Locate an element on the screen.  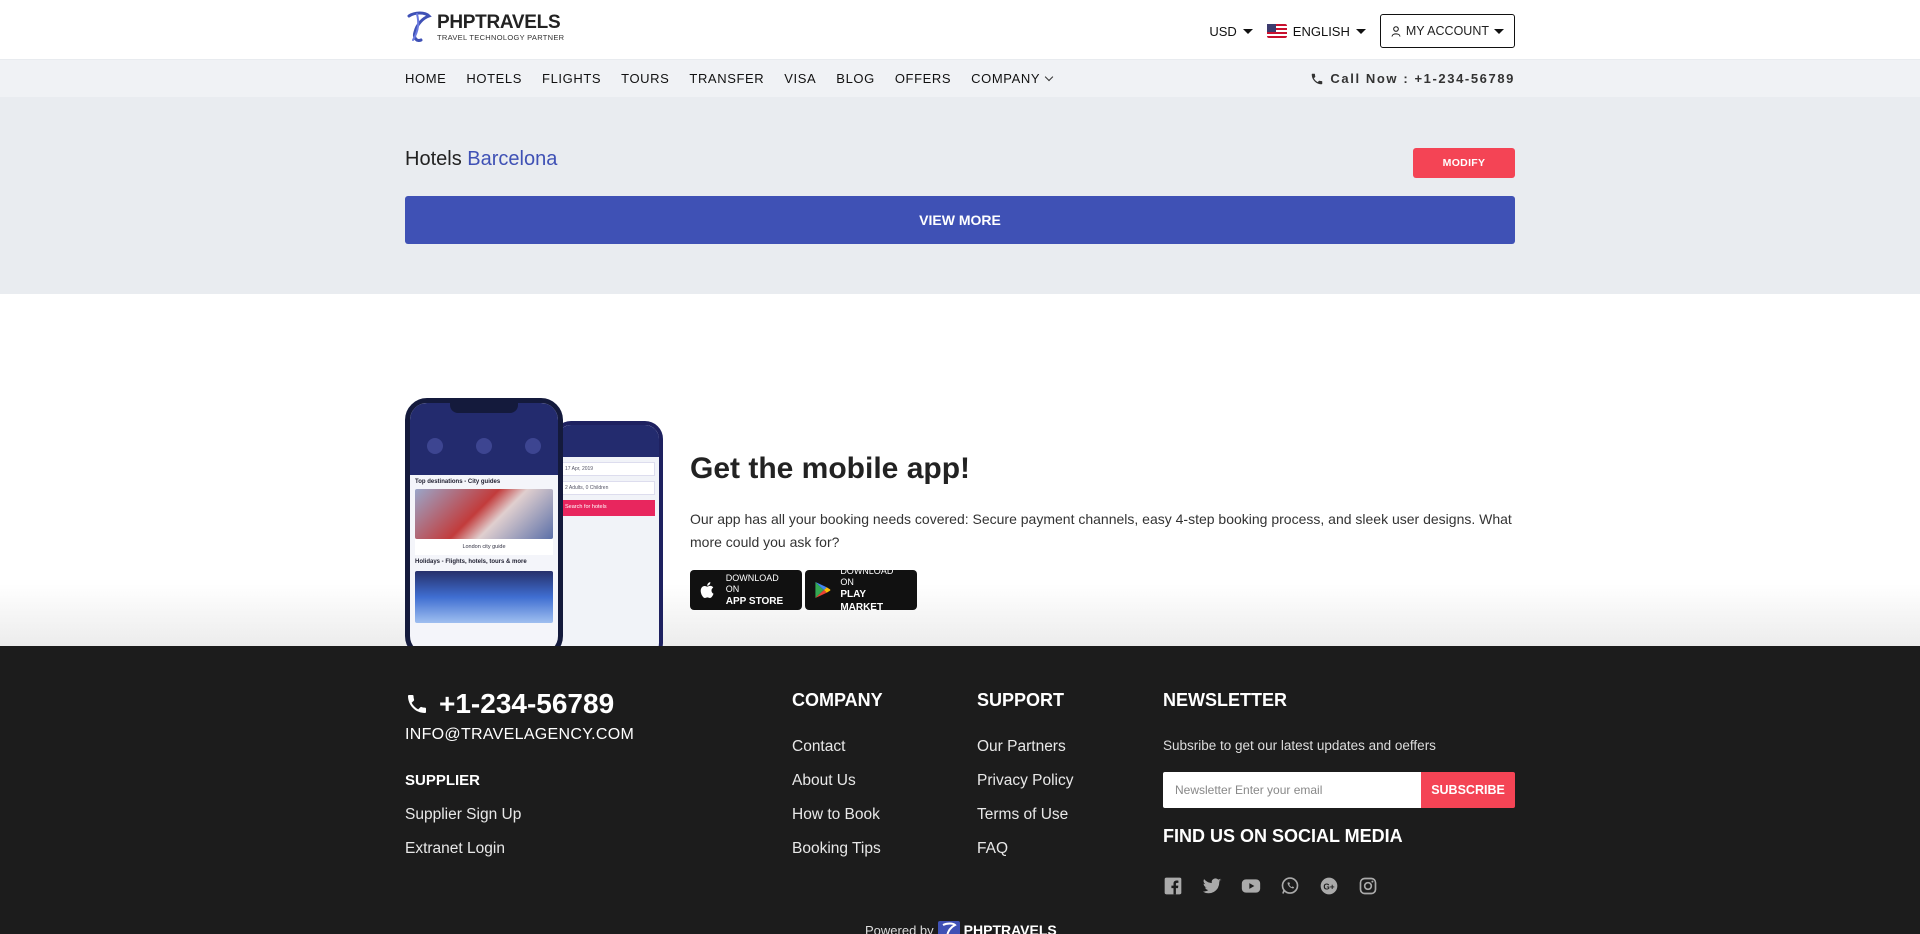
app-store-button: DOWNLOAD ON APP STORE is located at coordinates (746, 590).